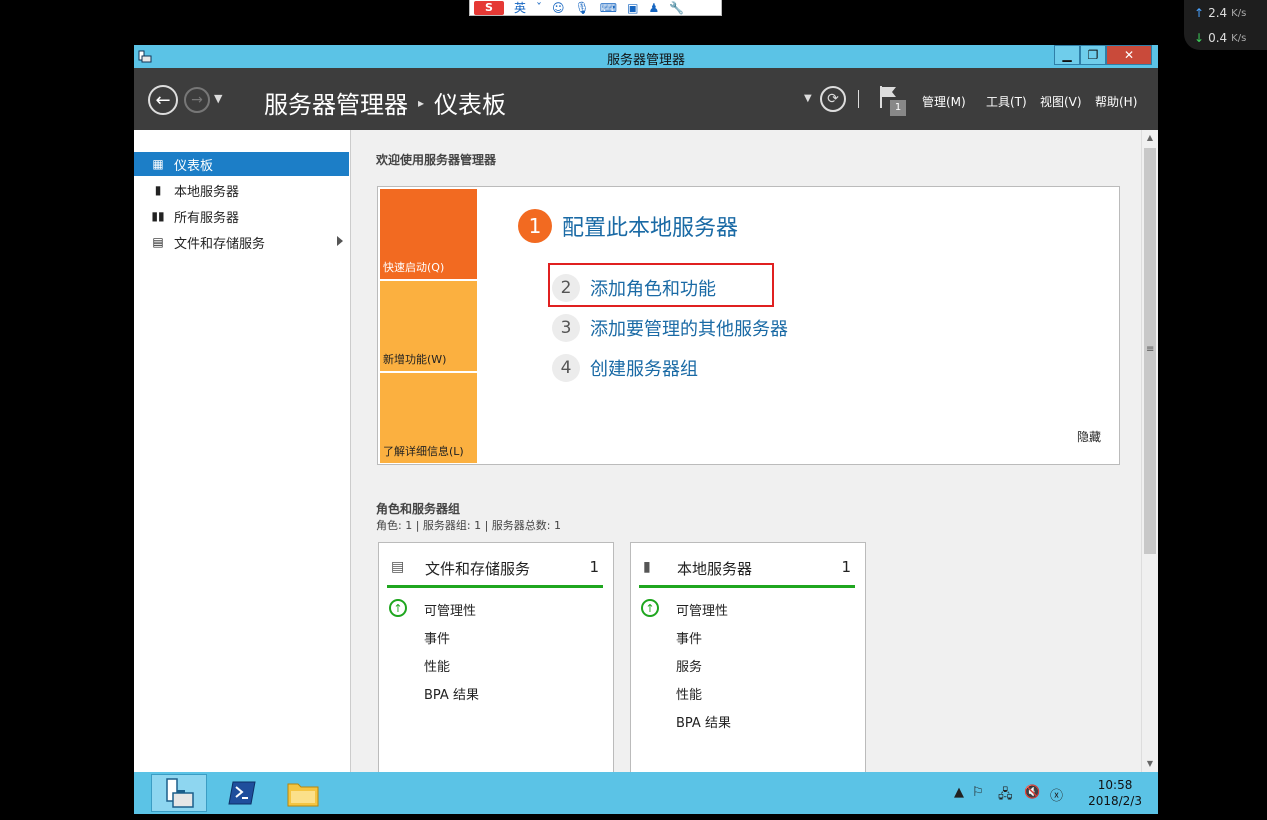 The image size is (1267, 820). Describe the element at coordinates (661, 285) in the screenshot. I see `red-highlight-box` at that location.